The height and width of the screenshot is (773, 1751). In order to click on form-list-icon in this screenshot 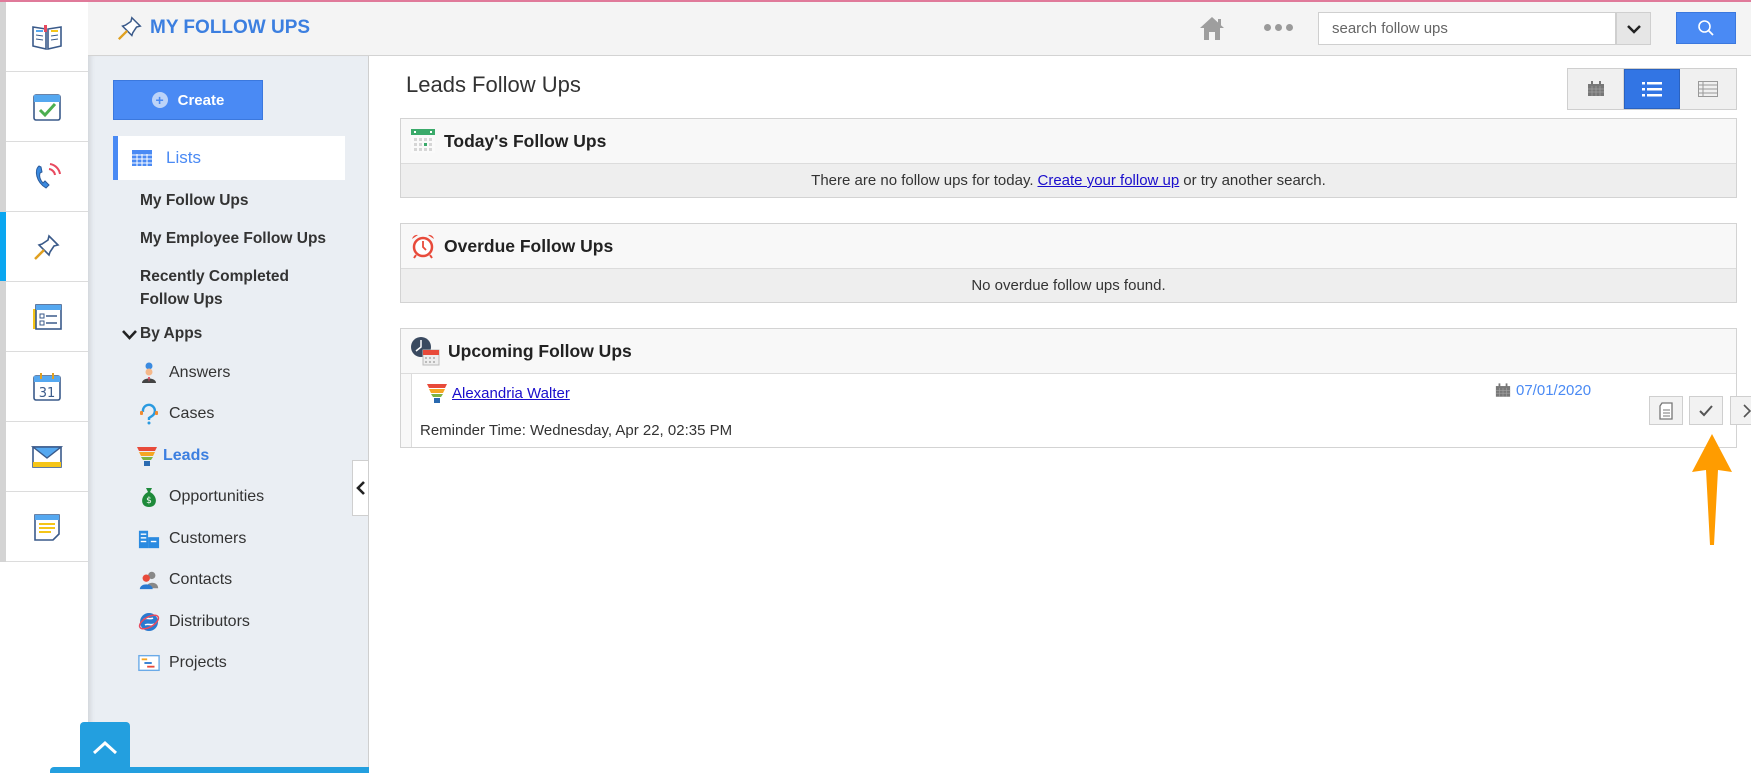, I will do `click(47, 316)`.